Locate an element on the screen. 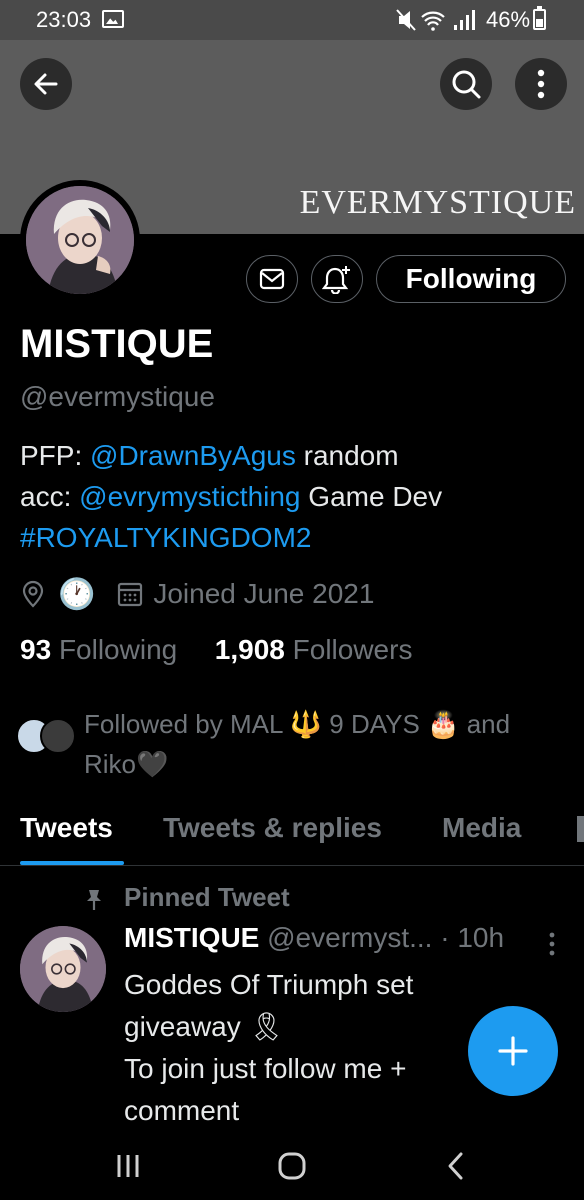  profile-handle: @evermystique is located at coordinates (117, 396).